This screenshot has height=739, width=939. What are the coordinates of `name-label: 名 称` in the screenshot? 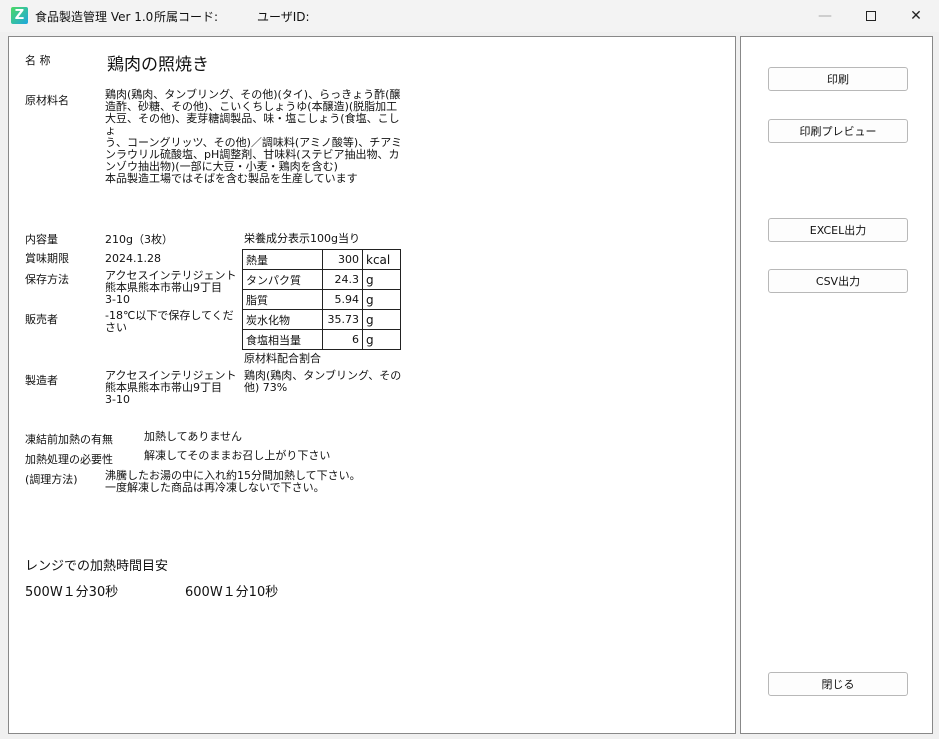 It's located at (38, 60).